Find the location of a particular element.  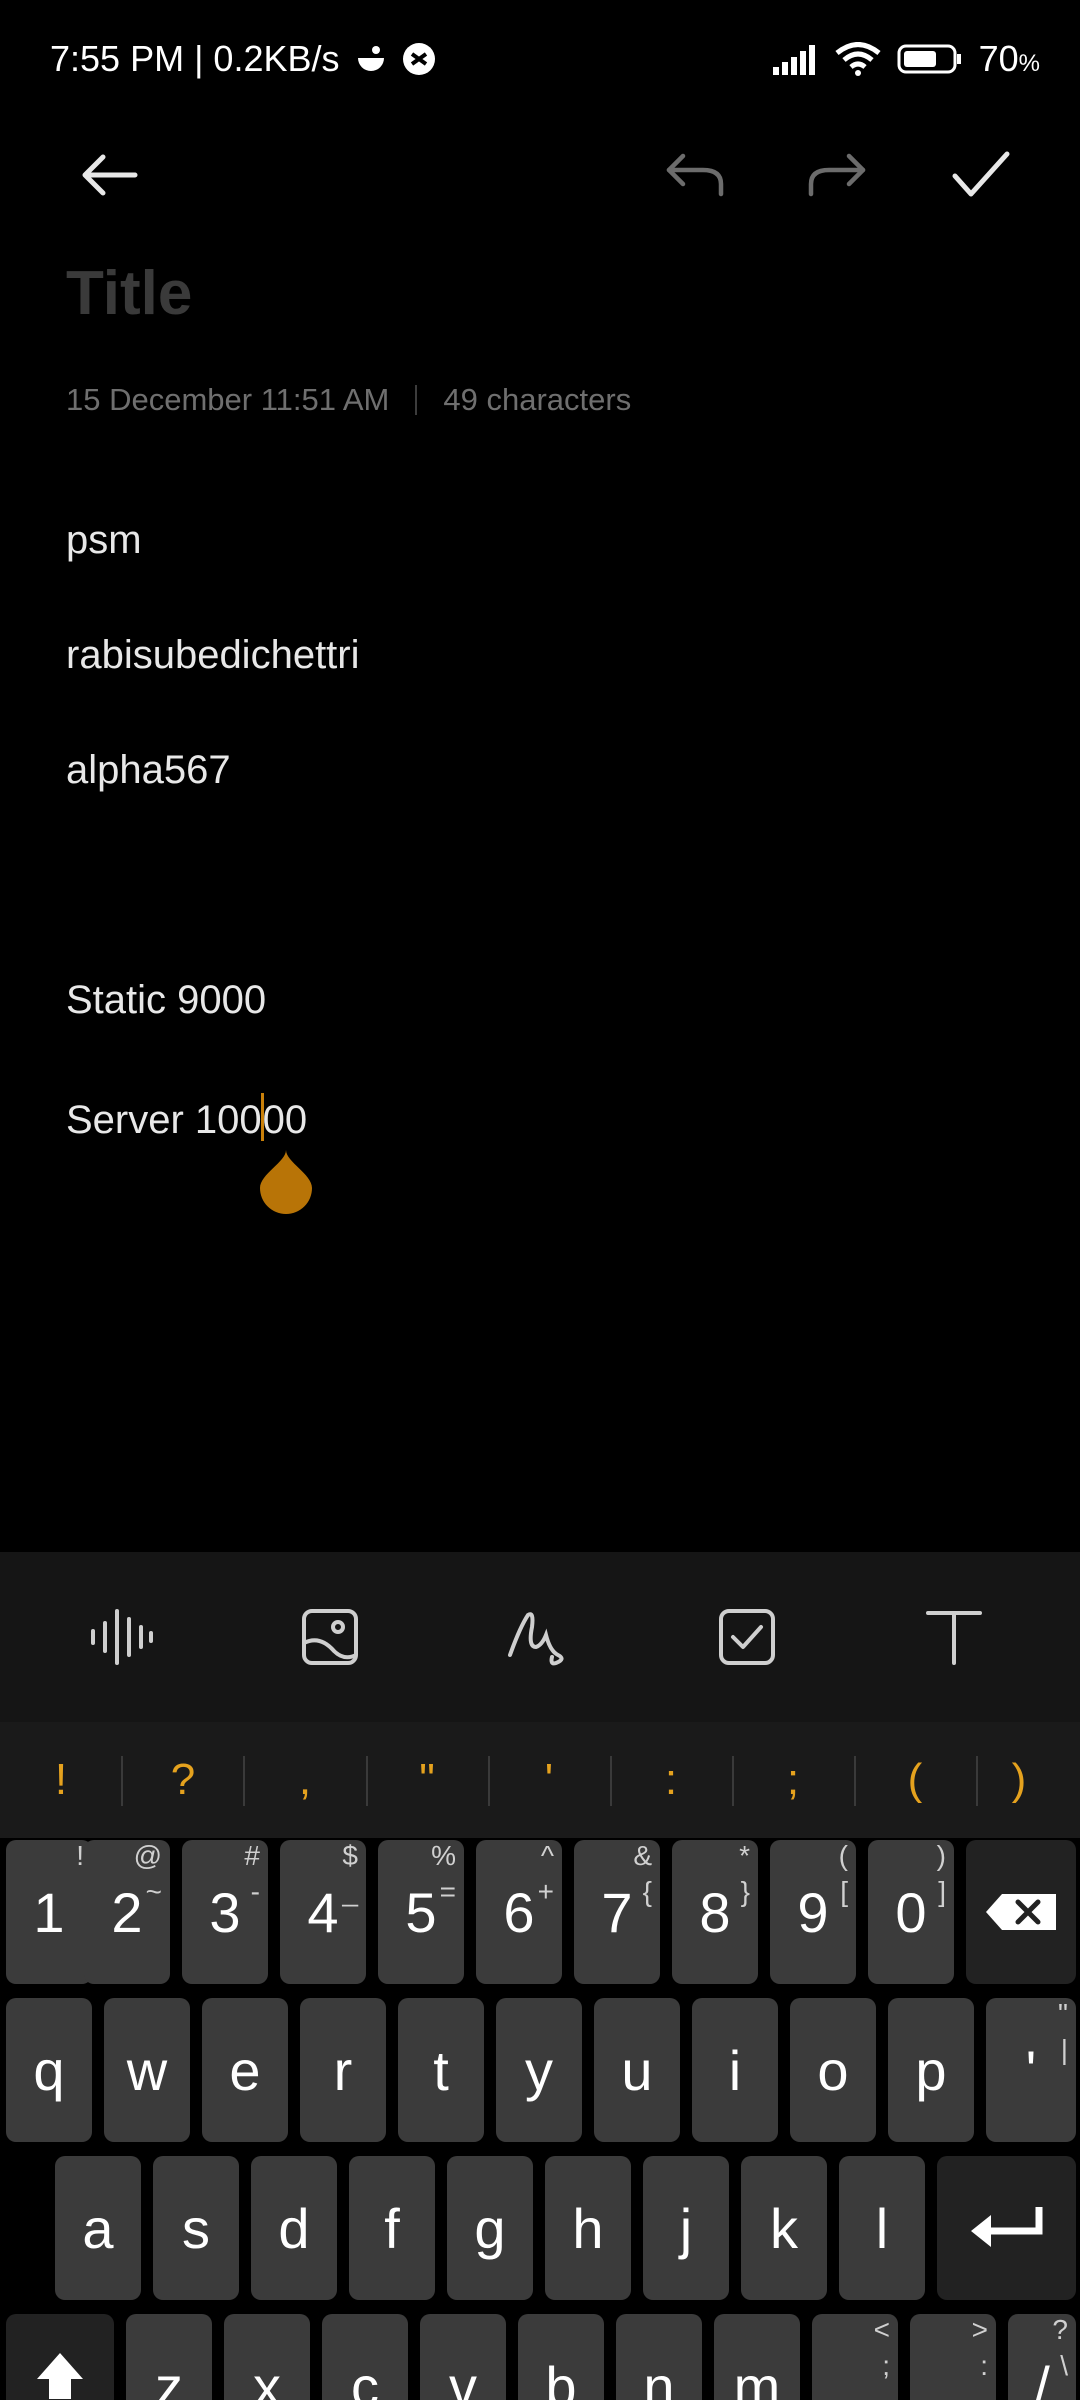

symbol-key: ? is located at coordinates (183, 1780).